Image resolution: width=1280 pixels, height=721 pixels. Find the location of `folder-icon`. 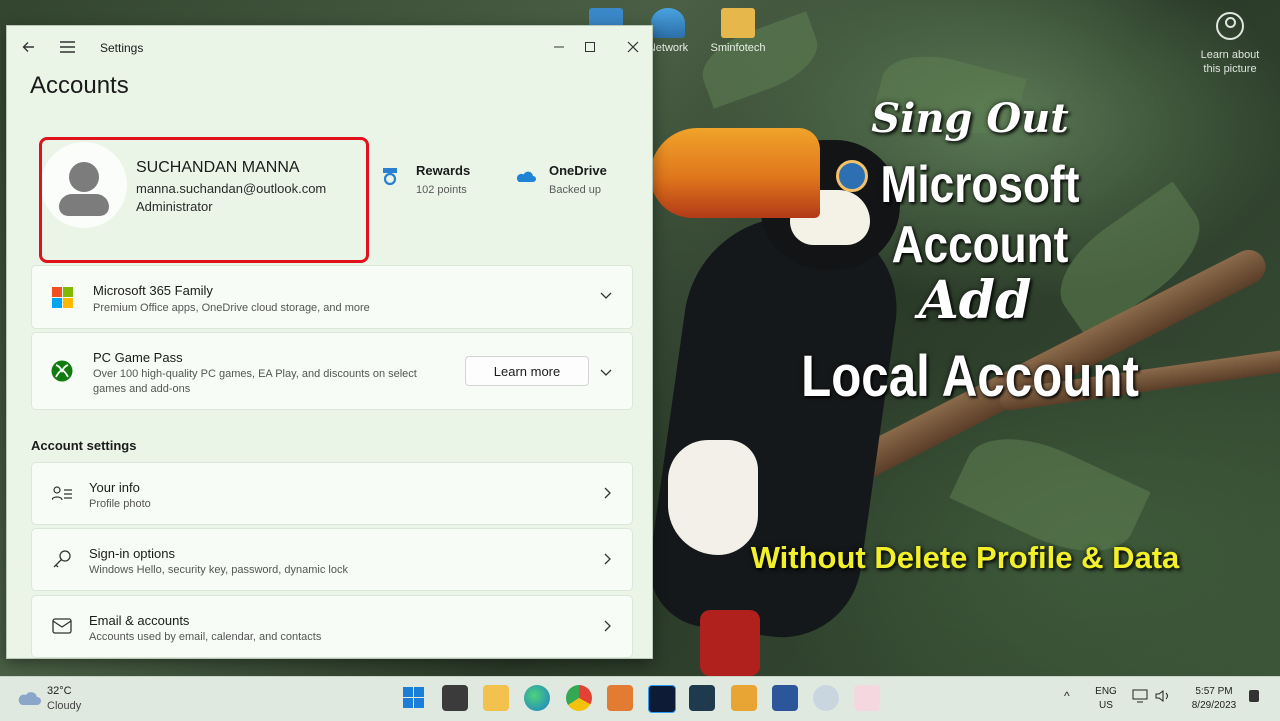

folder-icon is located at coordinates (738, 23).